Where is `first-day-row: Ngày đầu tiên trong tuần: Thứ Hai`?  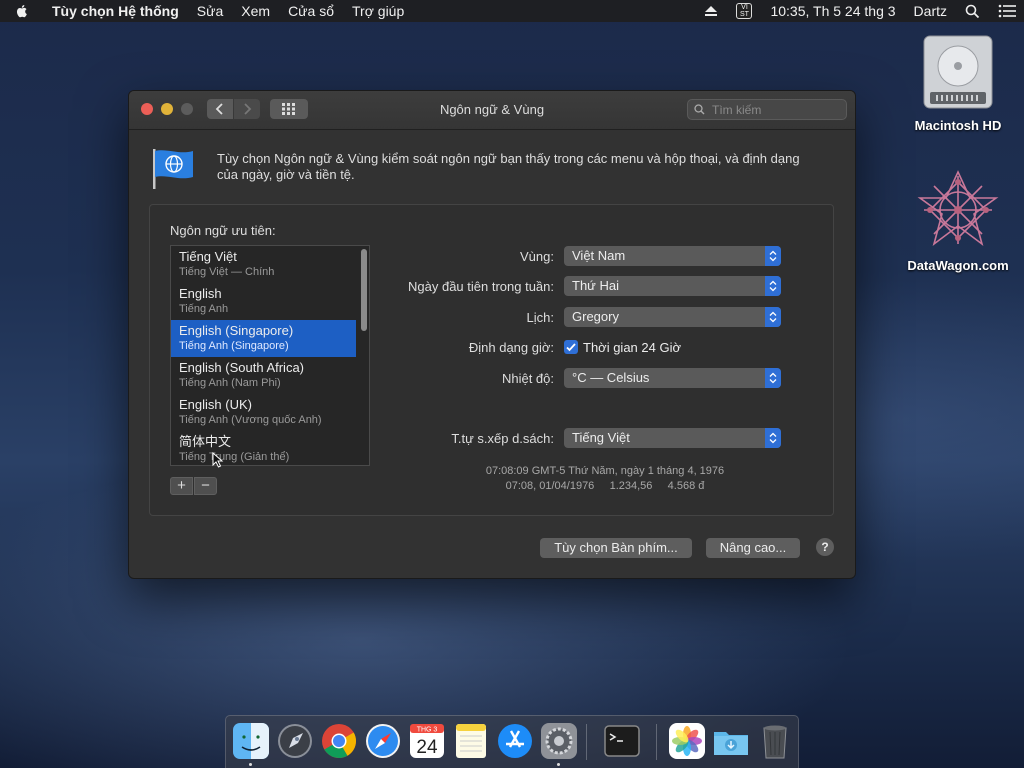
first-day-row: Ngày đầu tiên trong tuần: Thứ Hai is located at coordinates (590, 286).